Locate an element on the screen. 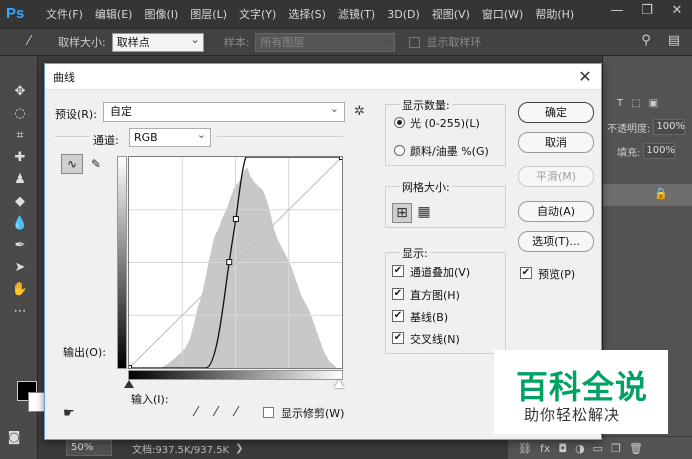 The height and width of the screenshot is (459, 692). white-point-slider is located at coordinates (339, 384).